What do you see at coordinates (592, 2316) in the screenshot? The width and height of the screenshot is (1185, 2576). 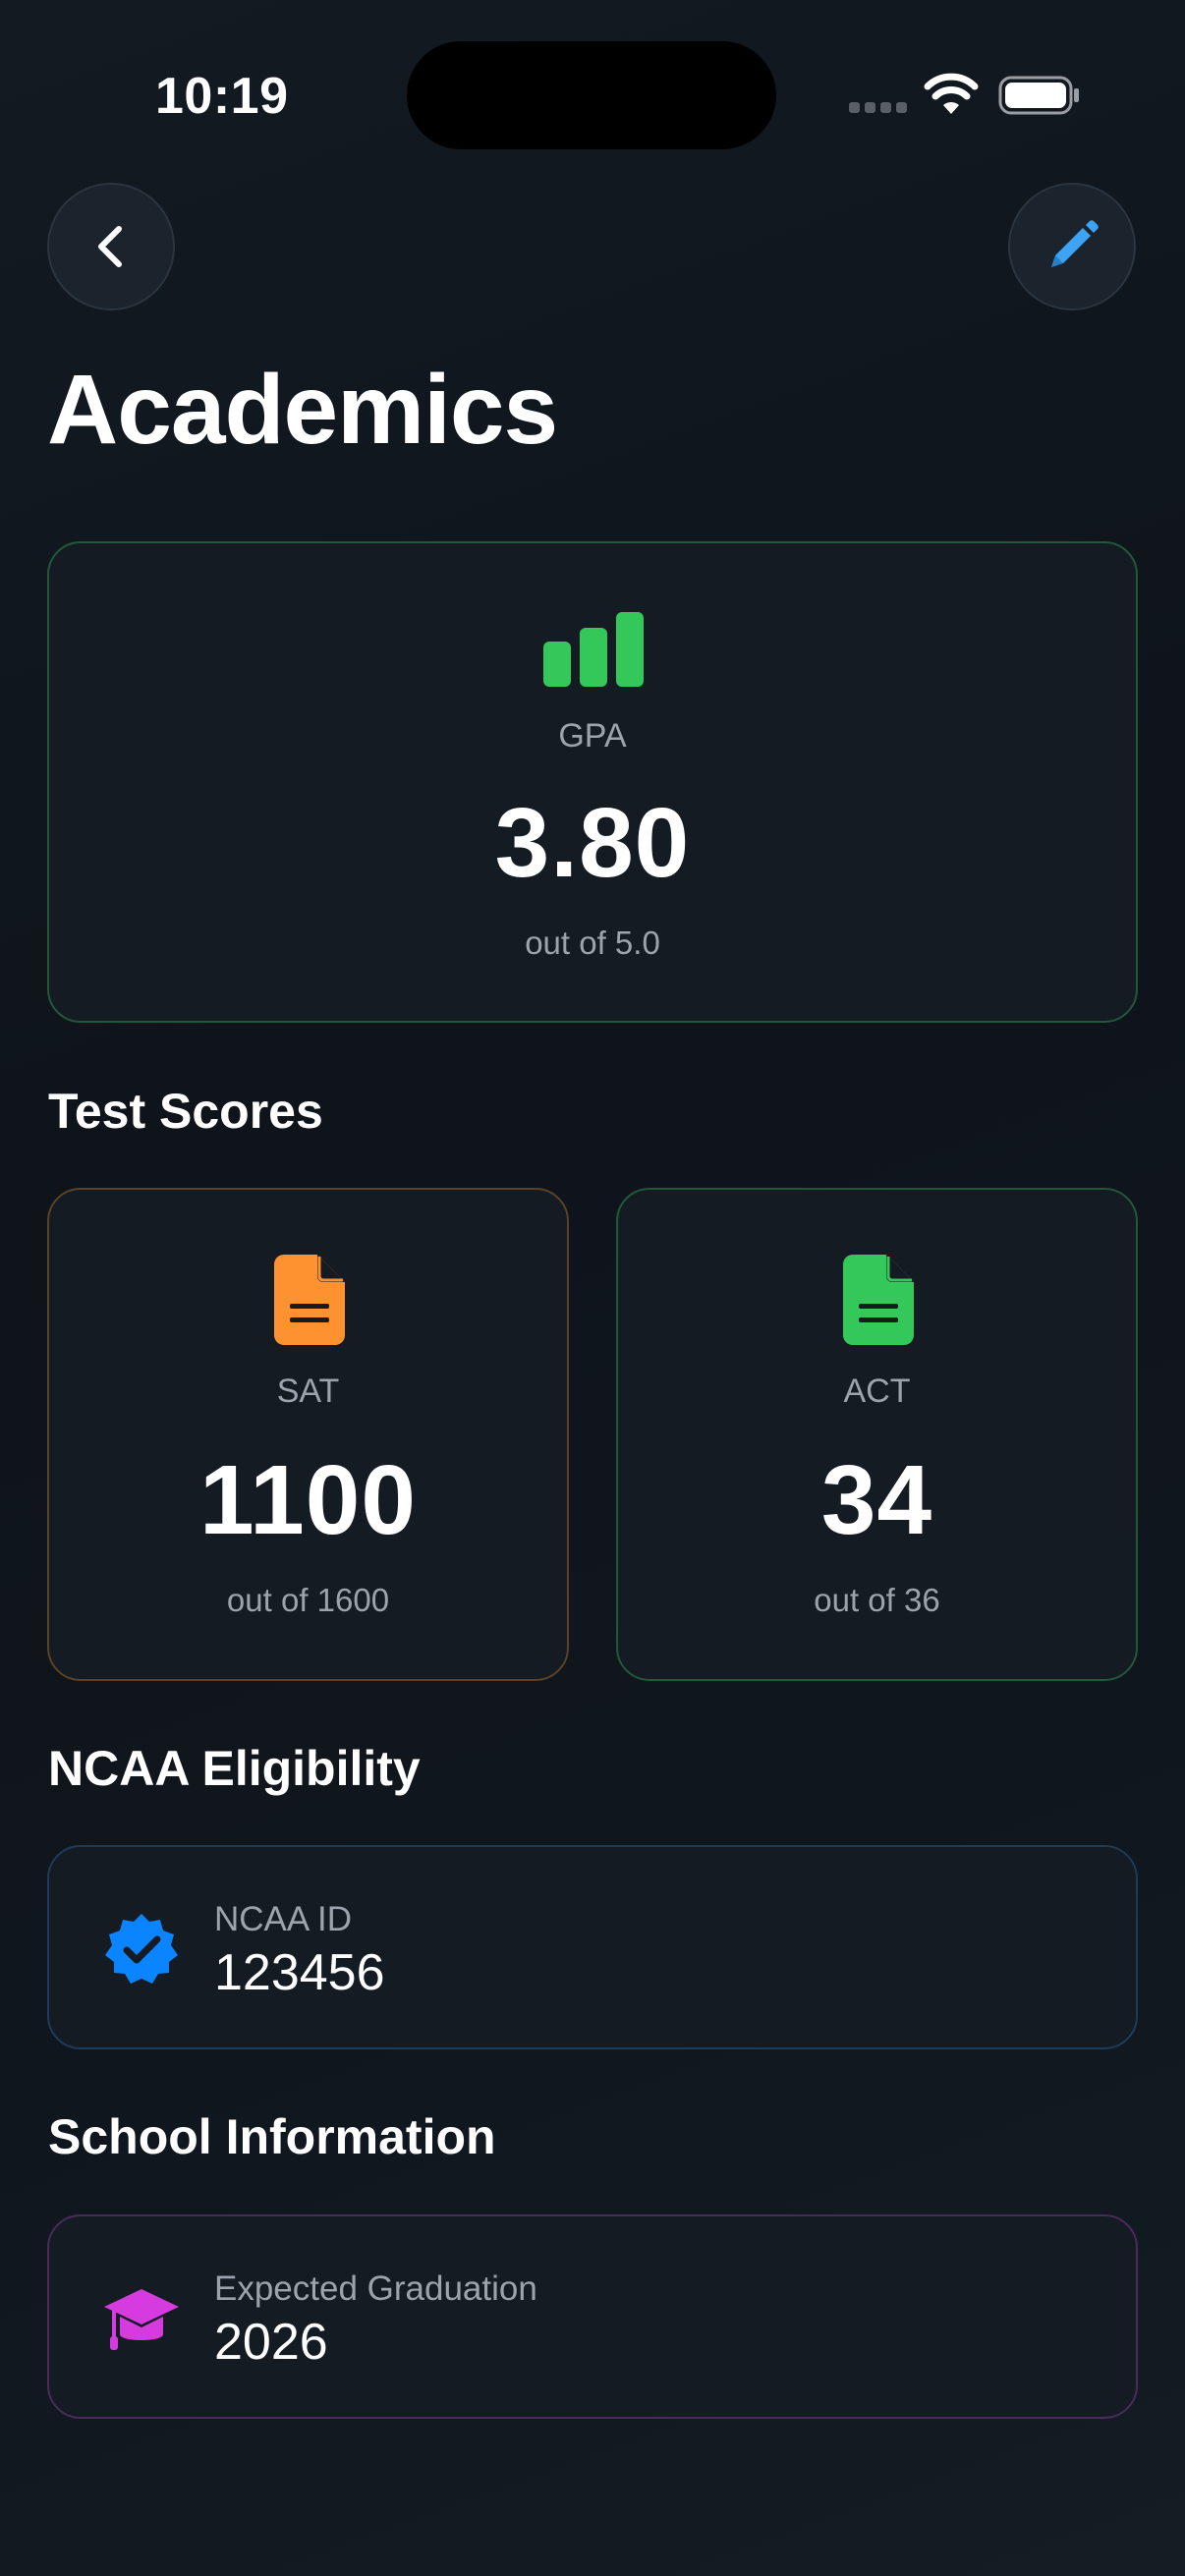 I see `graduation-card: Expected Graduation 2026` at bounding box center [592, 2316].